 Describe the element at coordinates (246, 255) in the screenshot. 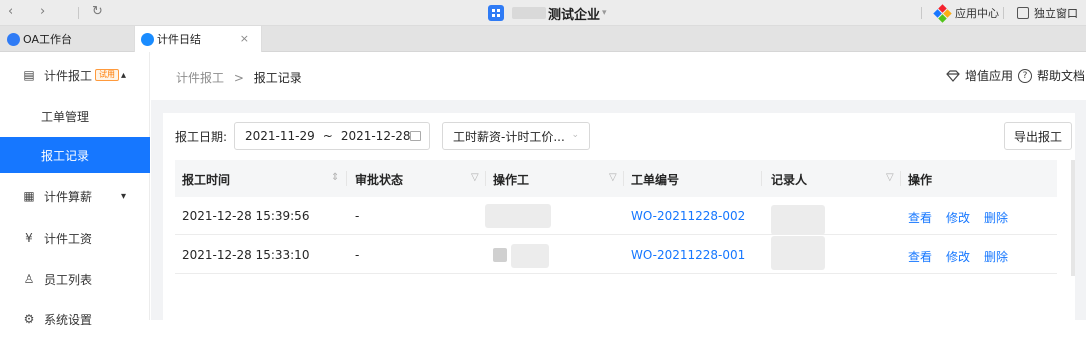

I see `report-time: 2021-12-28 15:33:10` at that location.